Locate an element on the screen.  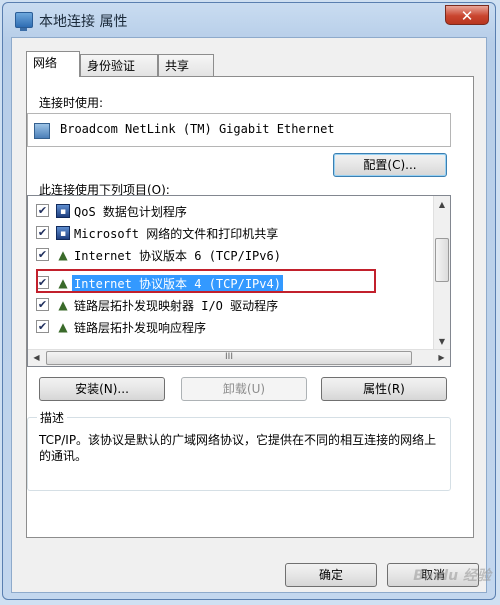
tab-network: 网络 is located at coordinates (53, 64).